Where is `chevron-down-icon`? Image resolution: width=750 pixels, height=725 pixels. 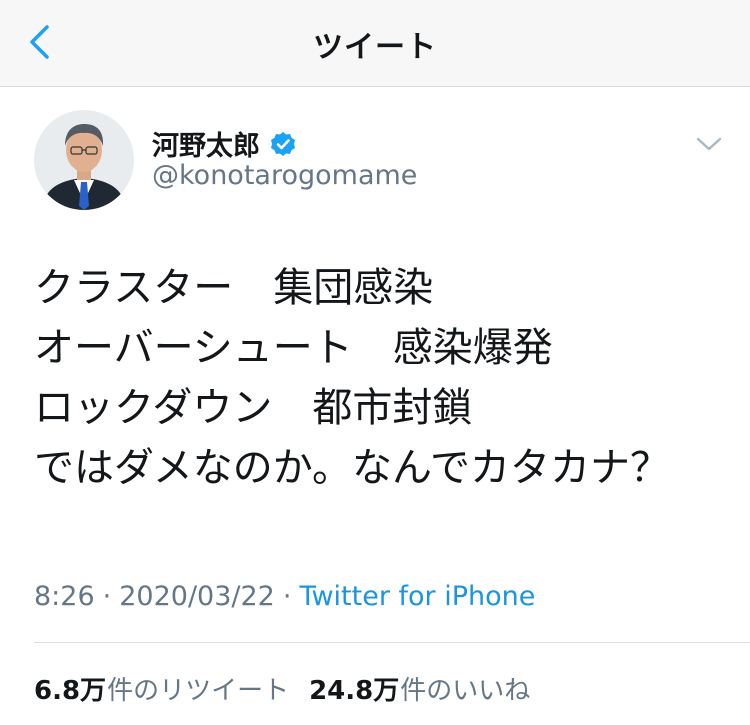 chevron-down-icon is located at coordinates (709, 144).